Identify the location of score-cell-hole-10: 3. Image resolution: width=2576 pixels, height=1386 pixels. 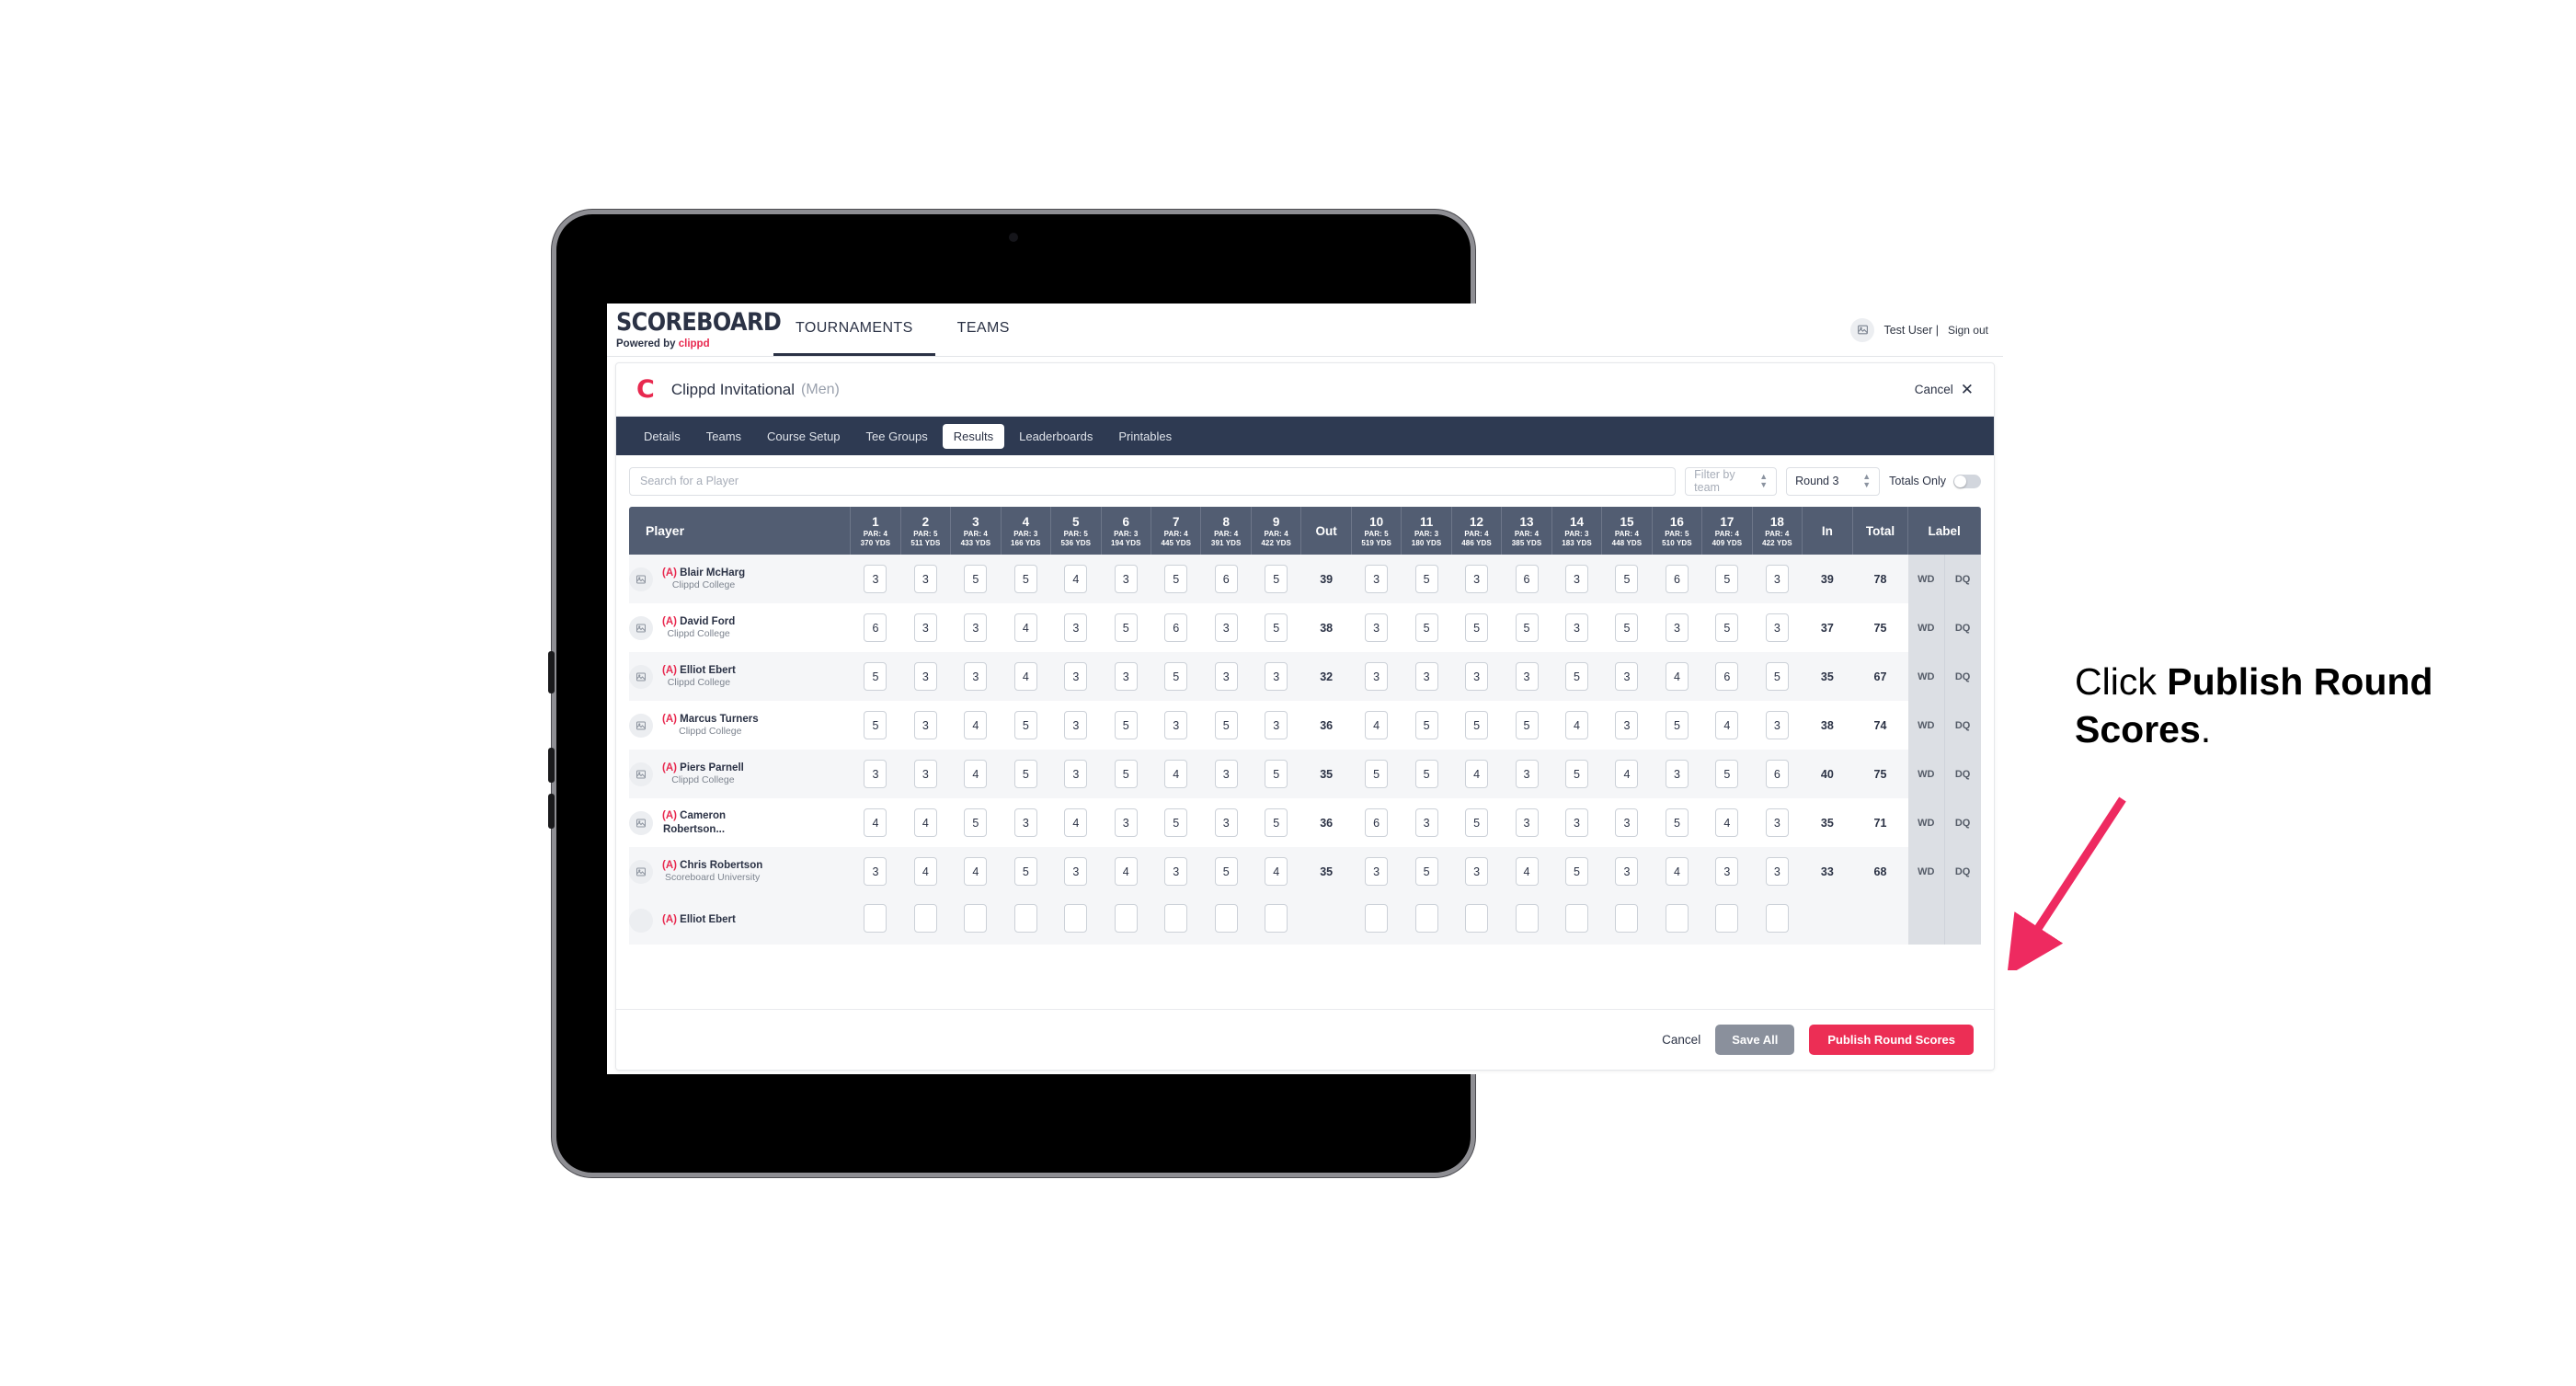
(1376, 871).